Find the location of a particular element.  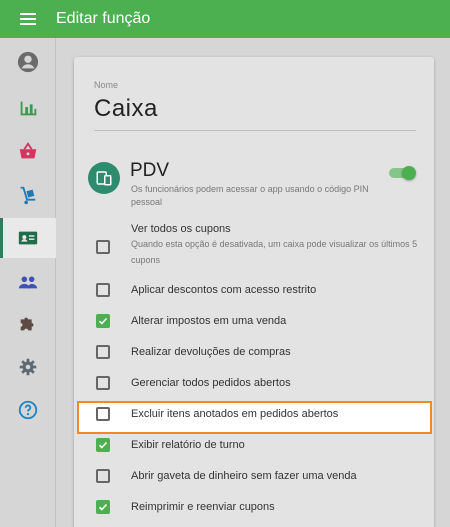

sidebar-item-account is located at coordinates (28, 62).